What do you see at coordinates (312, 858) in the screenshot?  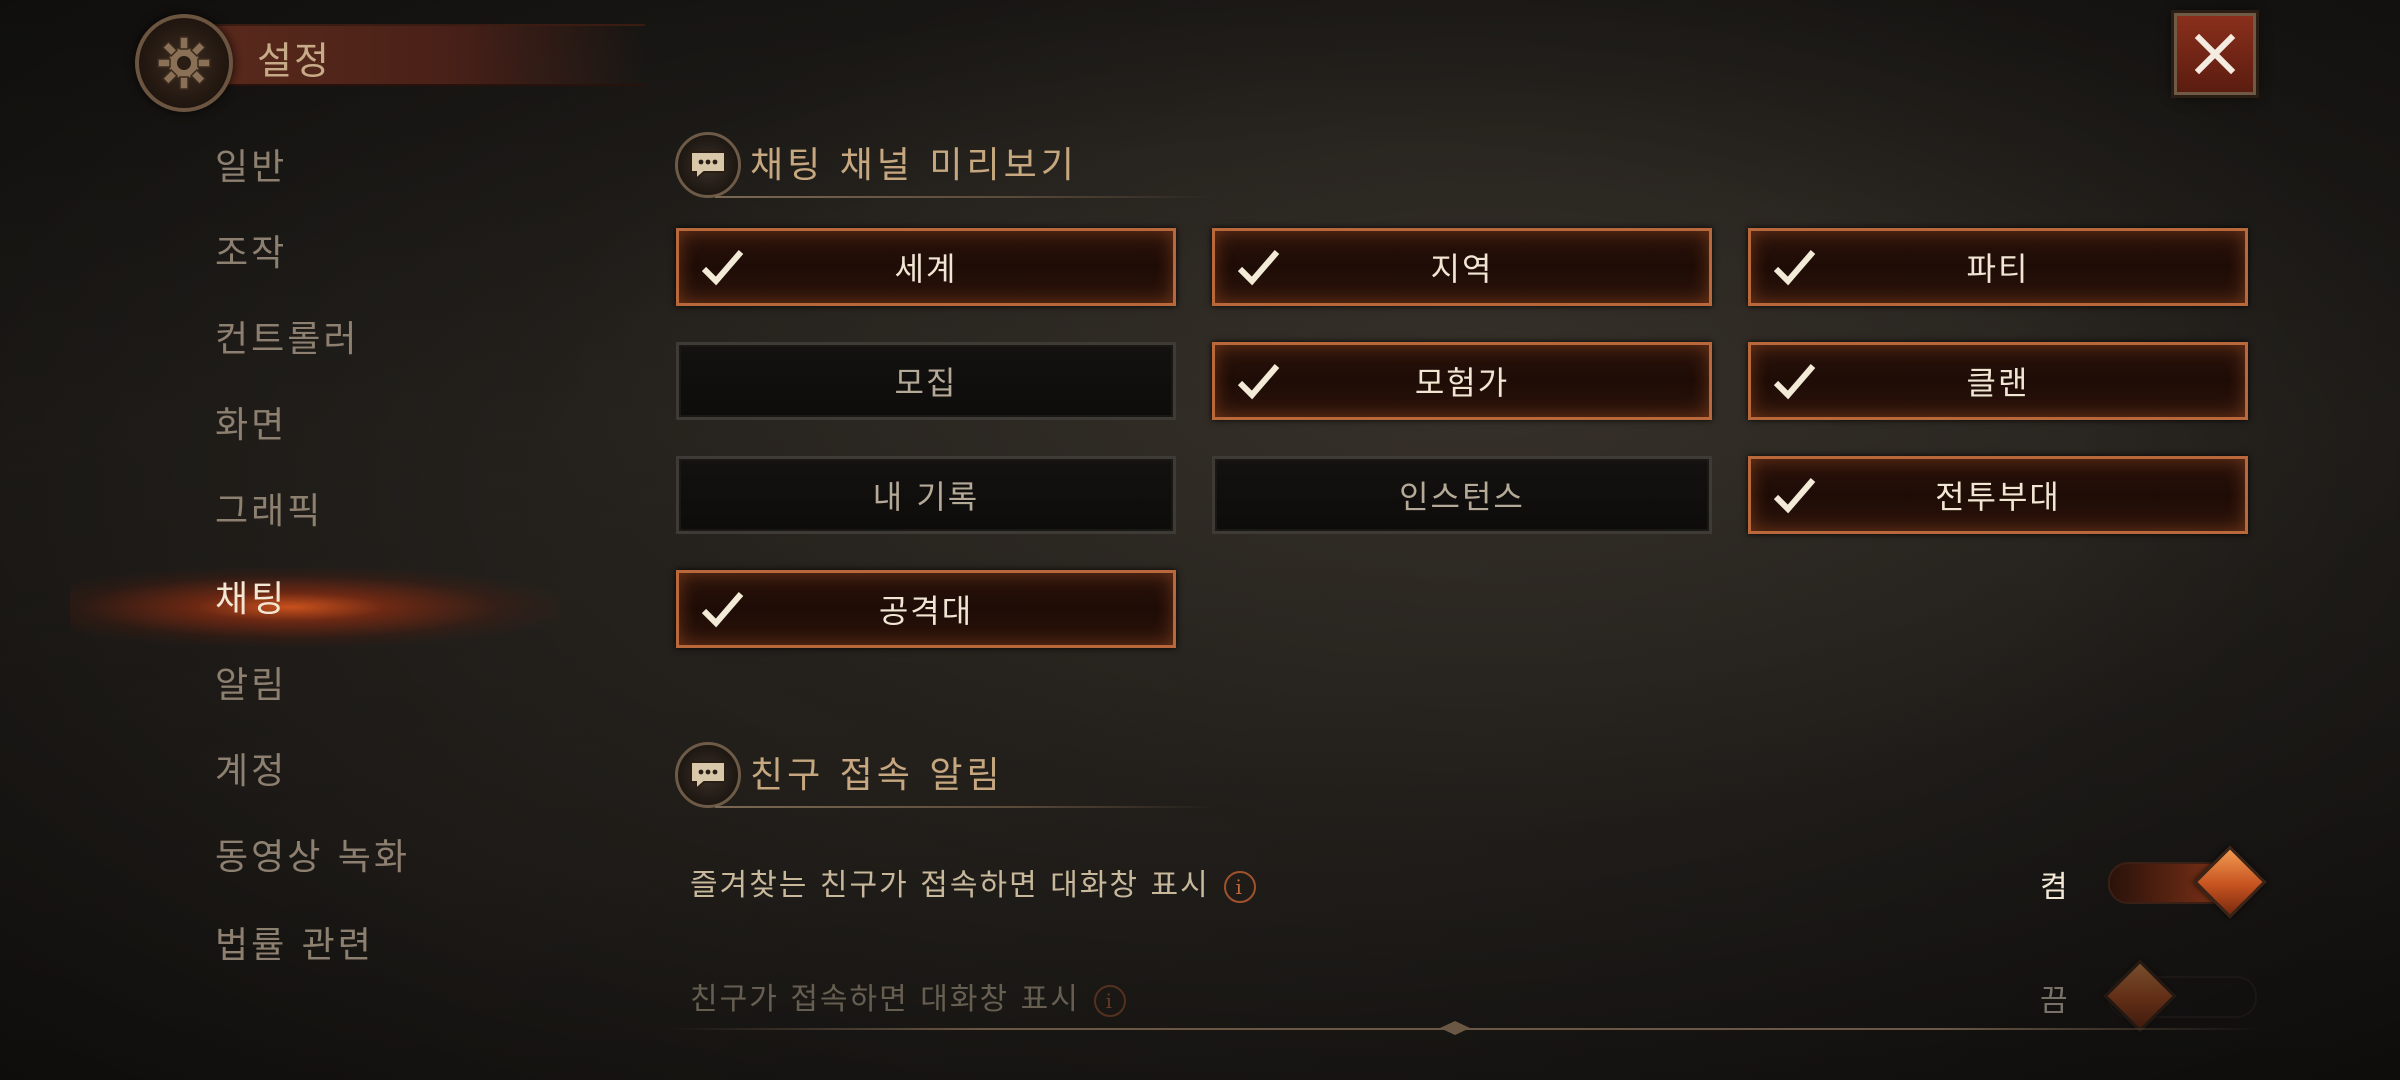 I see `sidebar-item-video-recording: 동영상 녹화` at bounding box center [312, 858].